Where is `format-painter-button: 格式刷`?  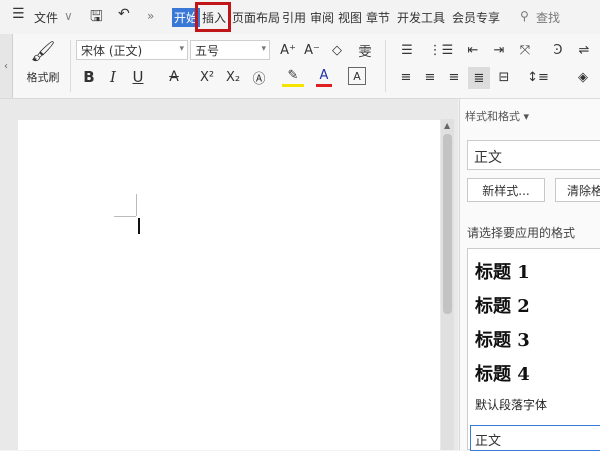
format-painter-button: 格式刷 is located at coordinates (43, 77).